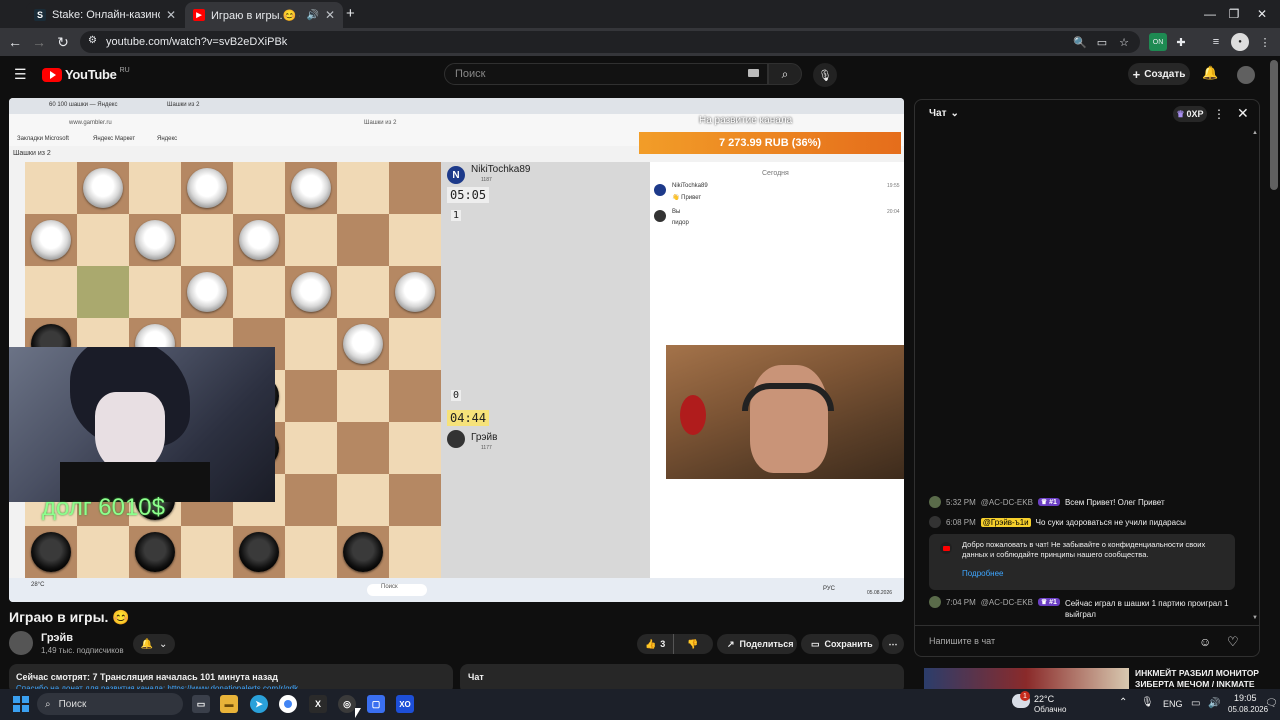  I want to click on black-checker, so click(259, 552).